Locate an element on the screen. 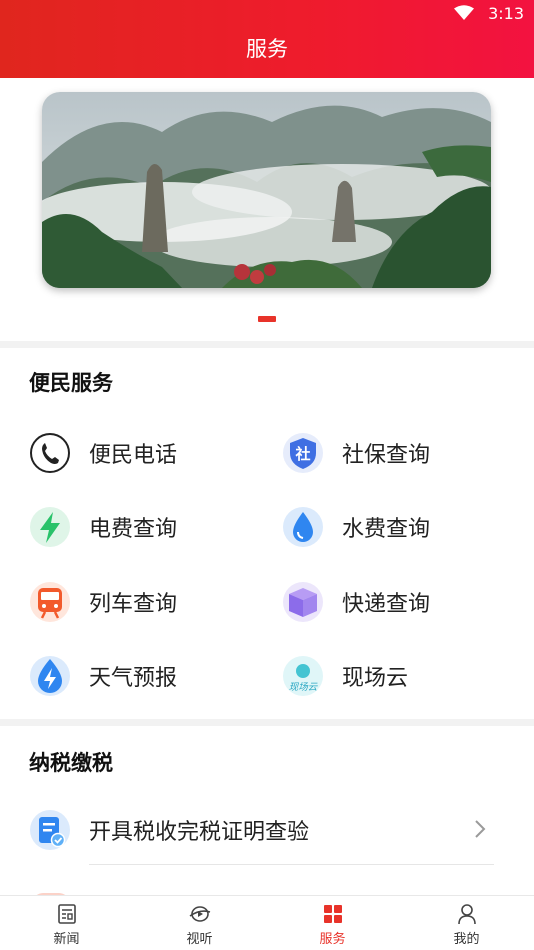  weather-icon is located at coordinates (50, 676).